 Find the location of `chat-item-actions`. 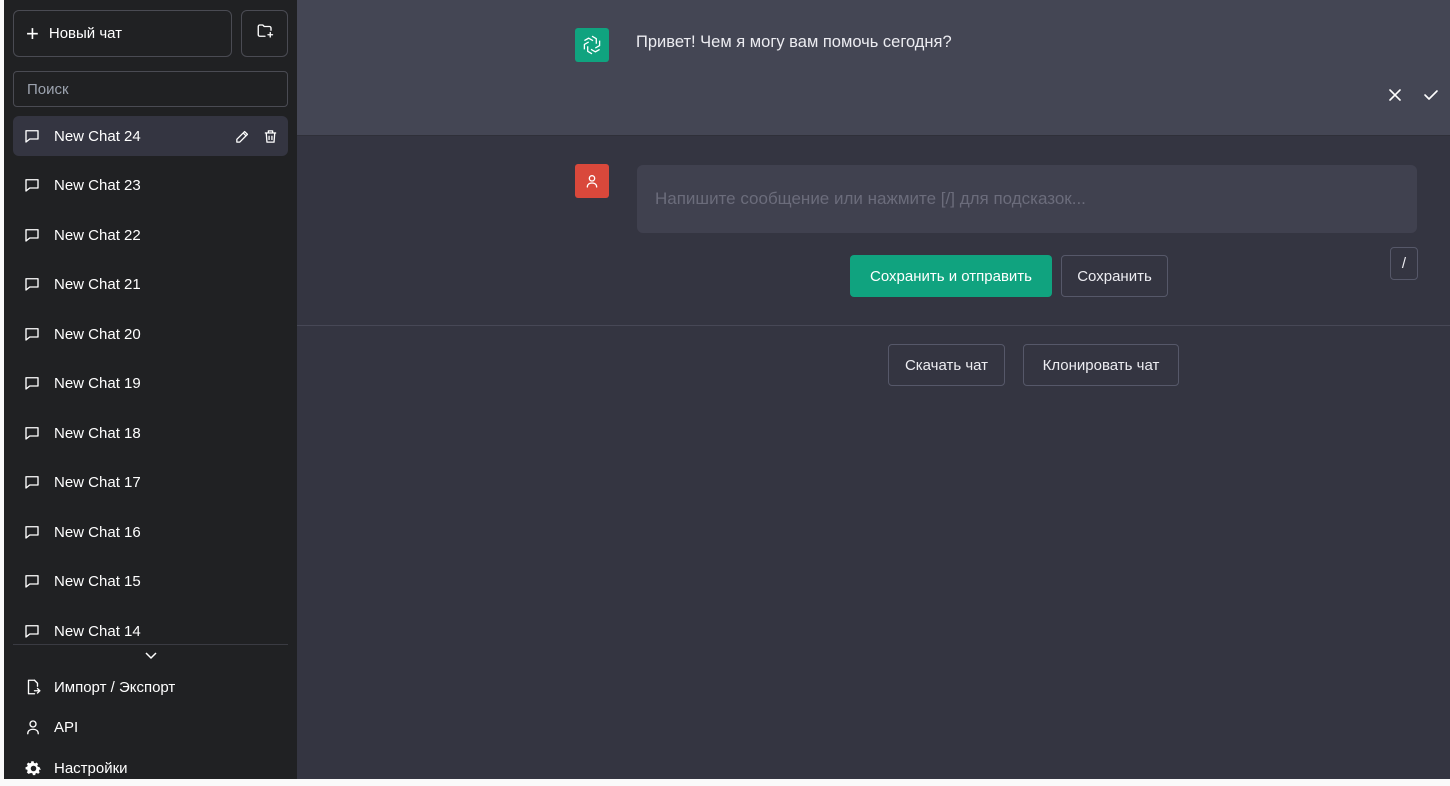

chat-item-actions is located at coordinates (256, 136).